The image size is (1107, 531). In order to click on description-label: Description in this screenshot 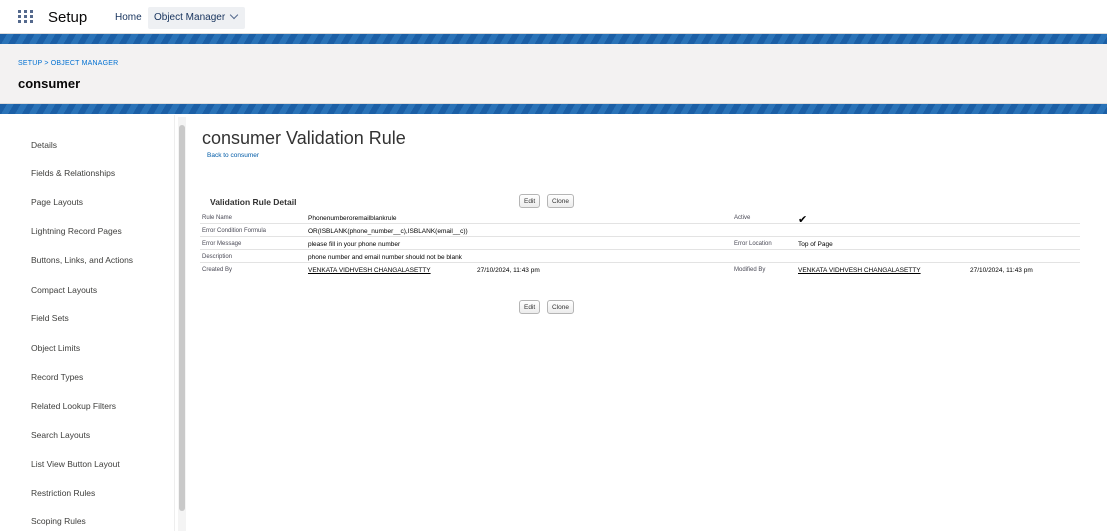, I will do `click(217, 257)`.